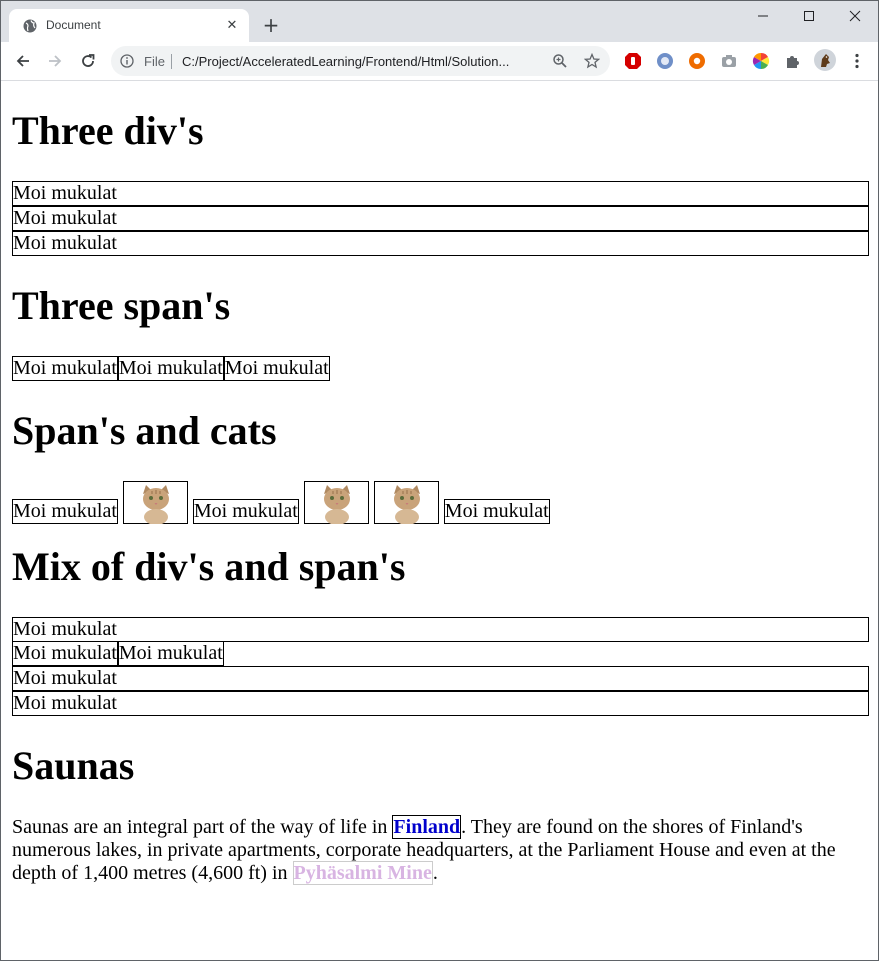  Describe the element at coordinates (439, 21) in the screenshot. I see `tab-strip: Document ✕ +` at that location.